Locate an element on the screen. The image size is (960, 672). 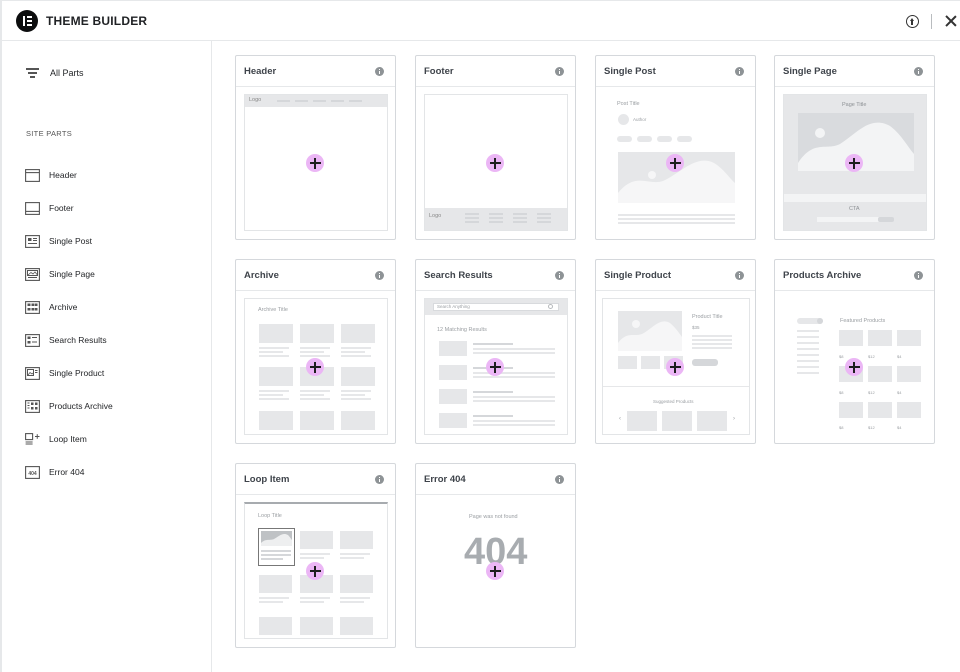
sidebar-item-footer: Footer is located at coordinates (110, 208).